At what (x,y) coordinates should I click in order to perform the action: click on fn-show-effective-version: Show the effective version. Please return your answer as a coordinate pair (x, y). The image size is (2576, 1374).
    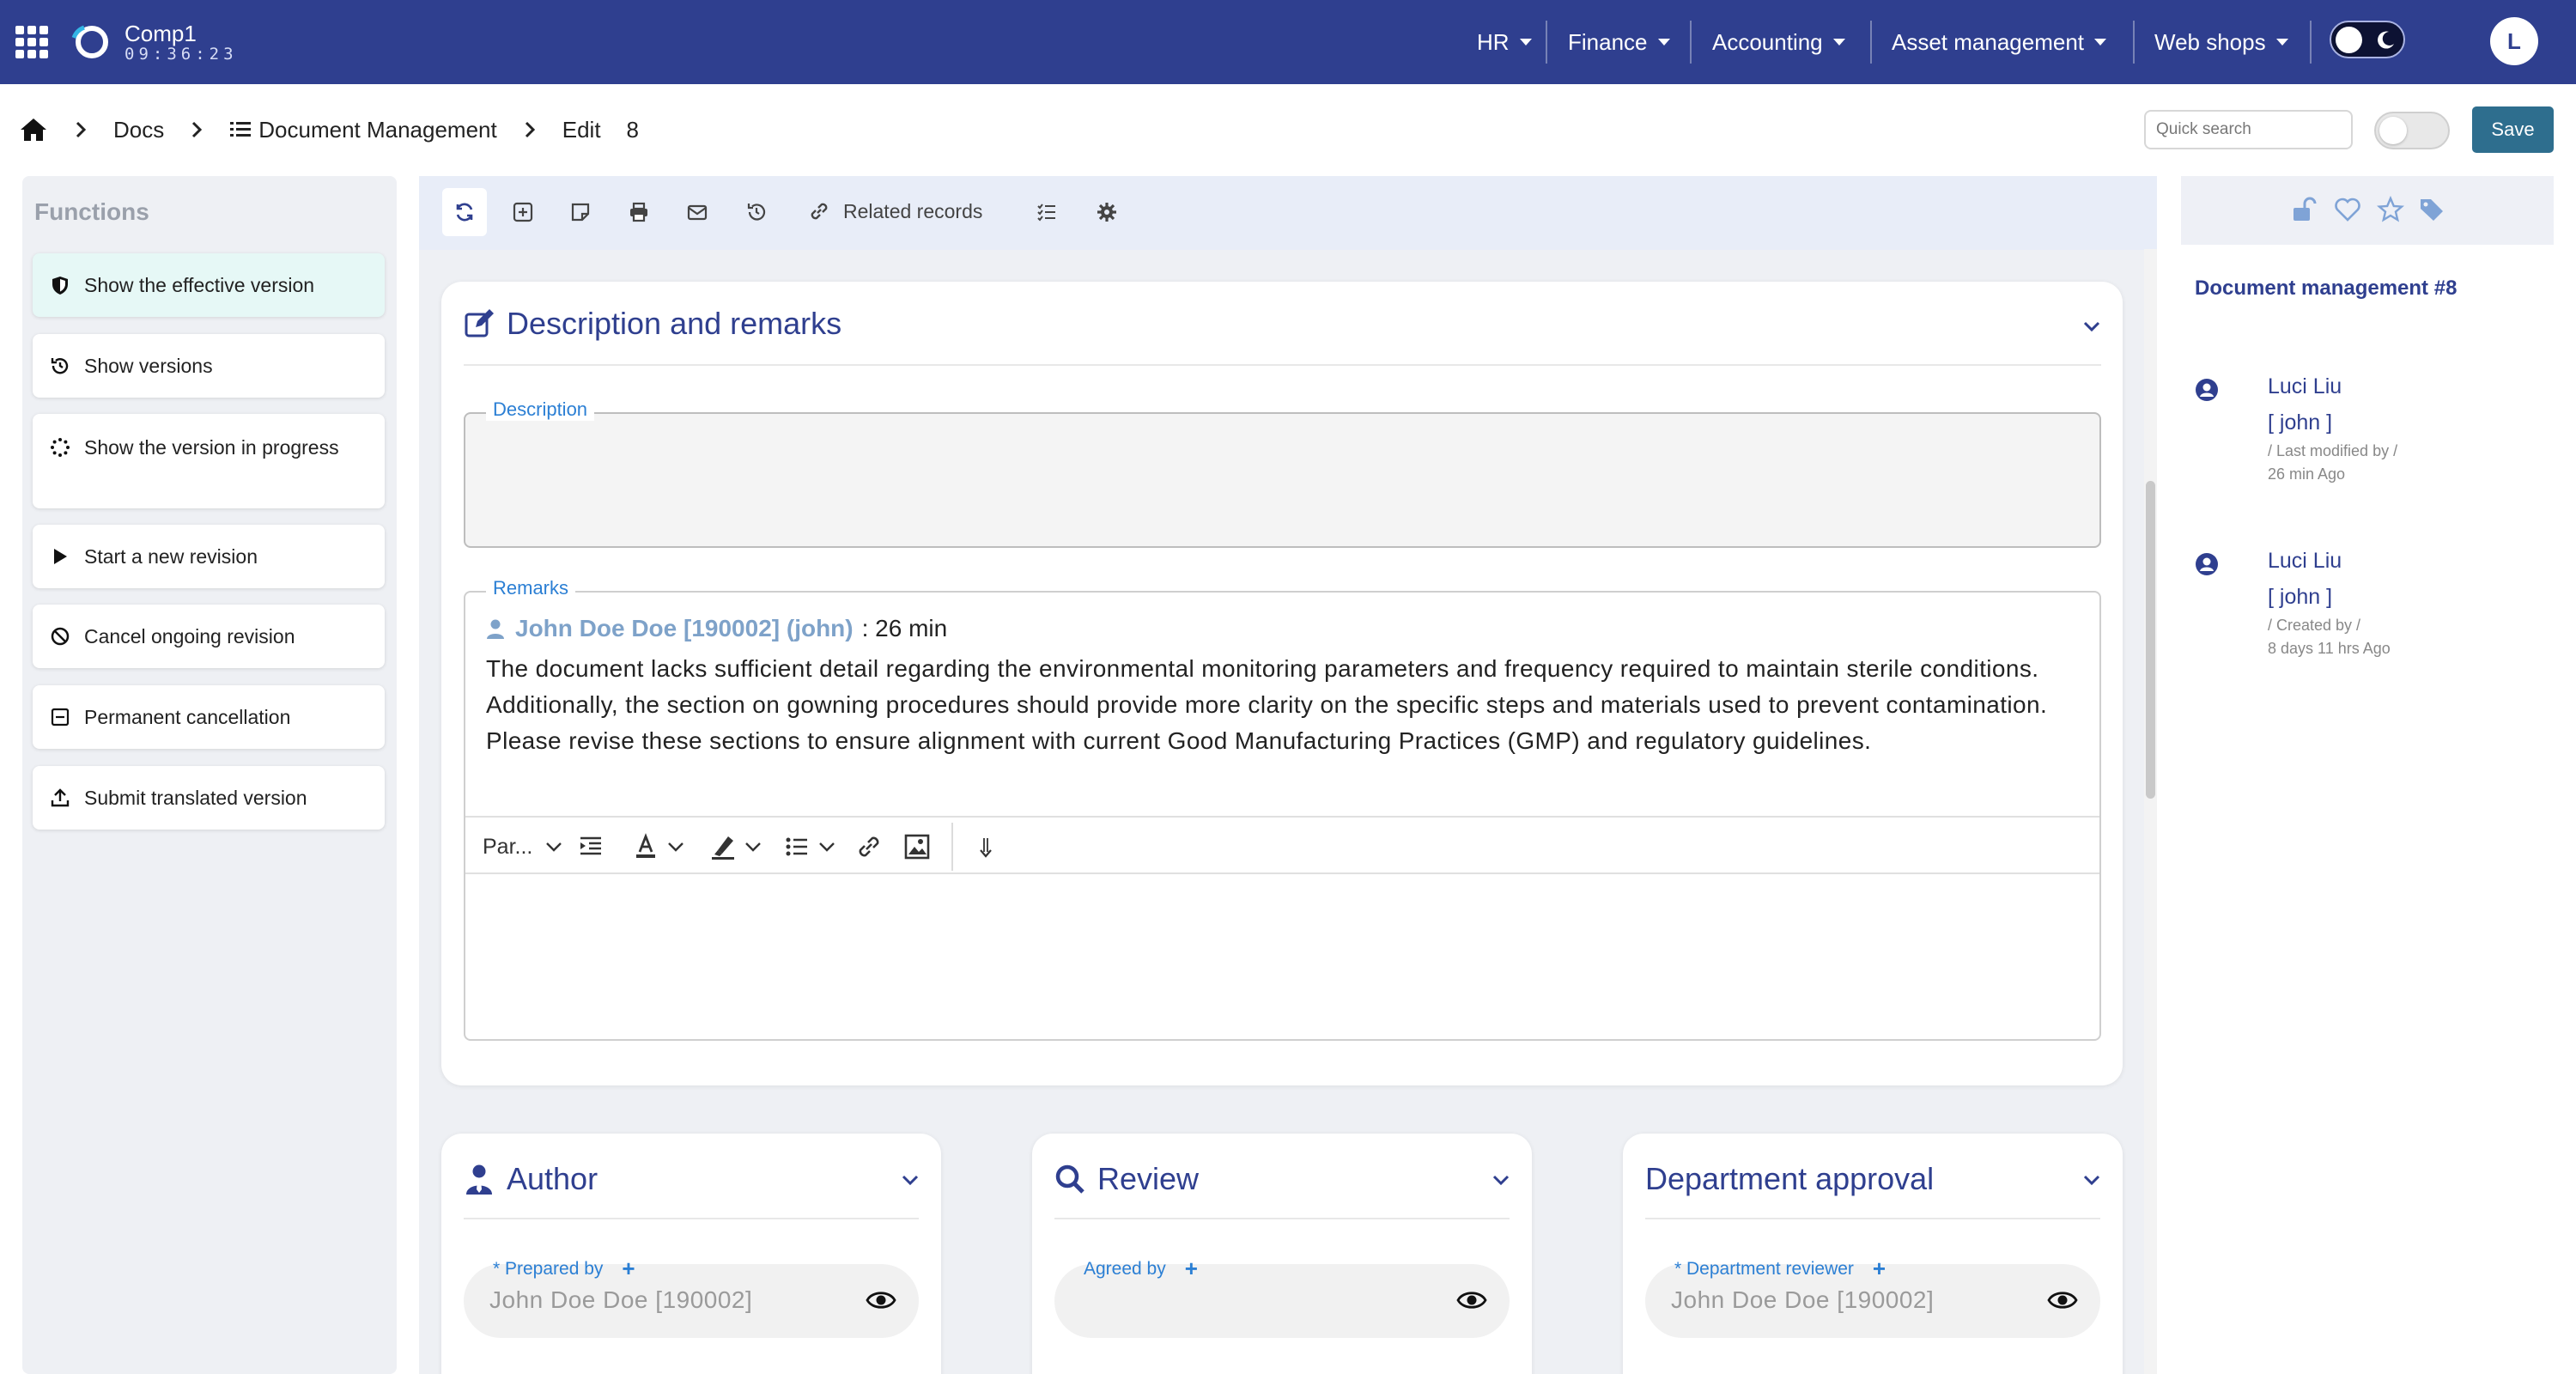
    Looking at the image, I should click on (209, 285).